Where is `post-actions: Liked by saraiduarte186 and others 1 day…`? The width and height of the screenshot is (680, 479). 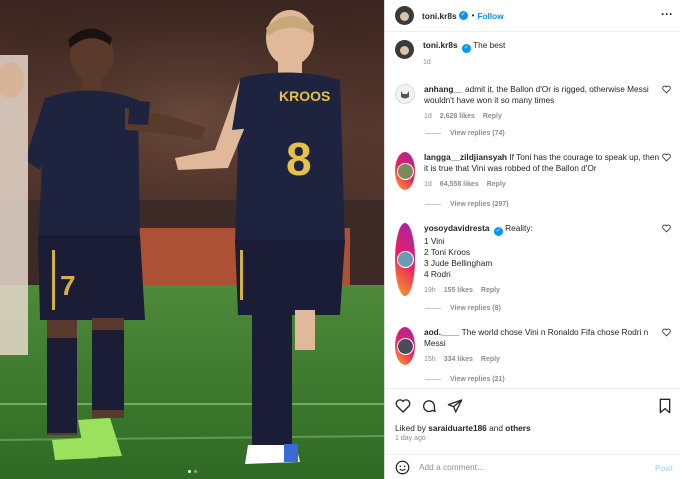
post-actions: Liked by saraiduarte186 and others 1 day… is located at coordinates (532, 418).